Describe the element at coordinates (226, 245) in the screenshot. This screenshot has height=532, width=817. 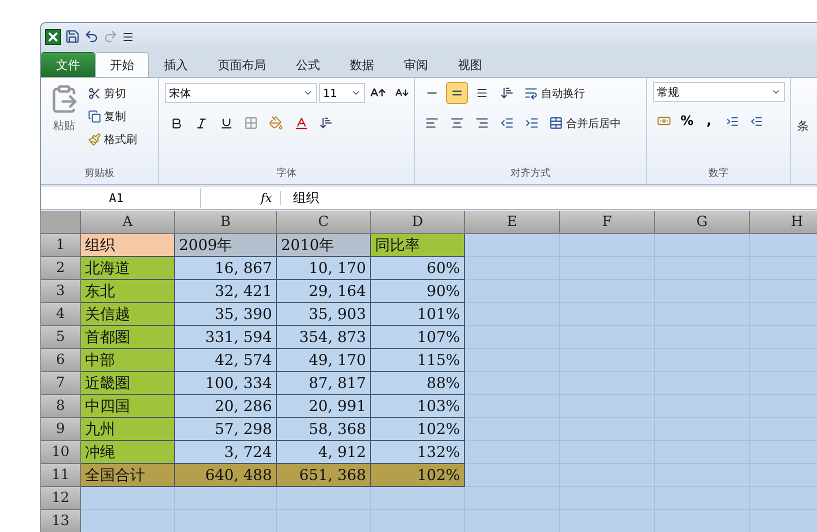
I see `table-cell: 2009年` at that location.